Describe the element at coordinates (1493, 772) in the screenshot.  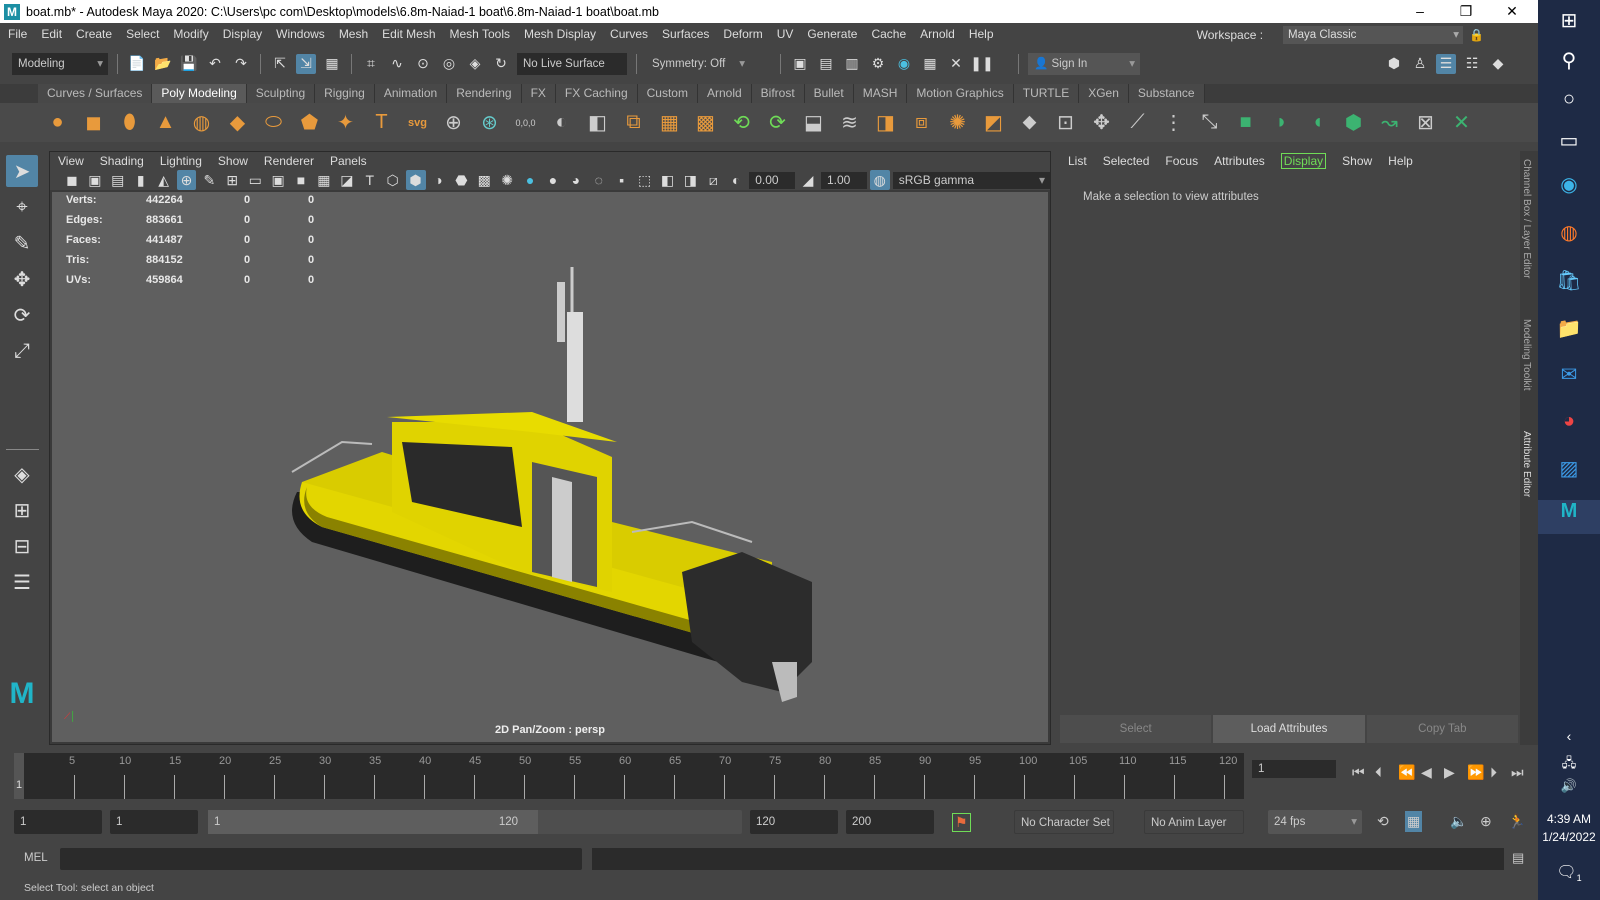
I see `step-forward-key-icon: ⏵` at that location.